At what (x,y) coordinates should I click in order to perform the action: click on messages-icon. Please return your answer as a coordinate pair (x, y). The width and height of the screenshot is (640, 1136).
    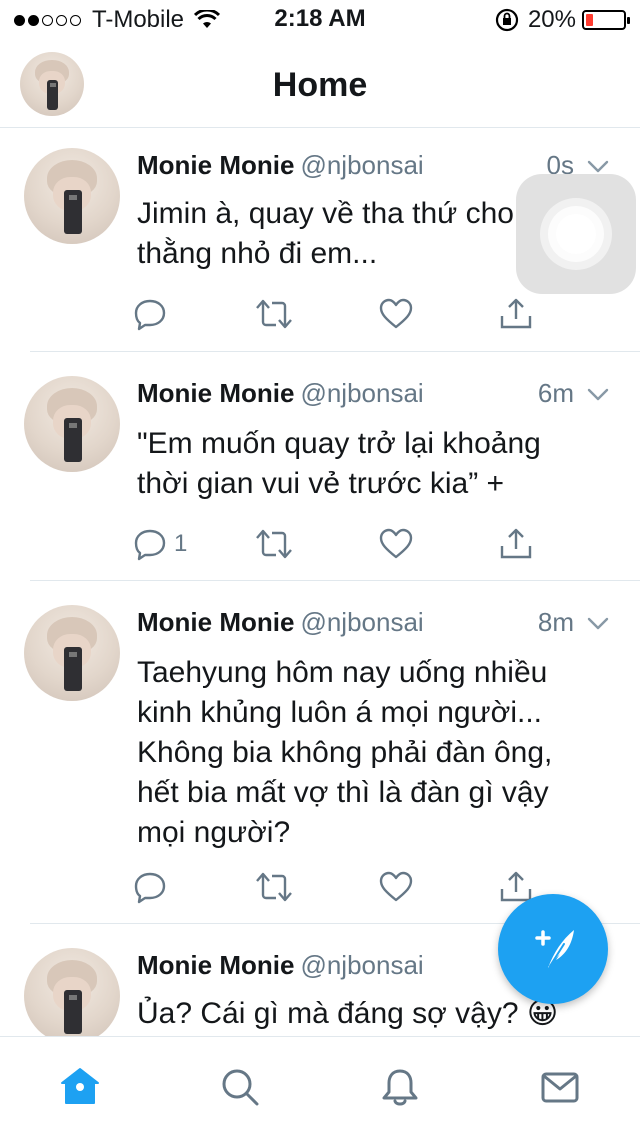
    Looking at the image, I should click on (560, 1087).